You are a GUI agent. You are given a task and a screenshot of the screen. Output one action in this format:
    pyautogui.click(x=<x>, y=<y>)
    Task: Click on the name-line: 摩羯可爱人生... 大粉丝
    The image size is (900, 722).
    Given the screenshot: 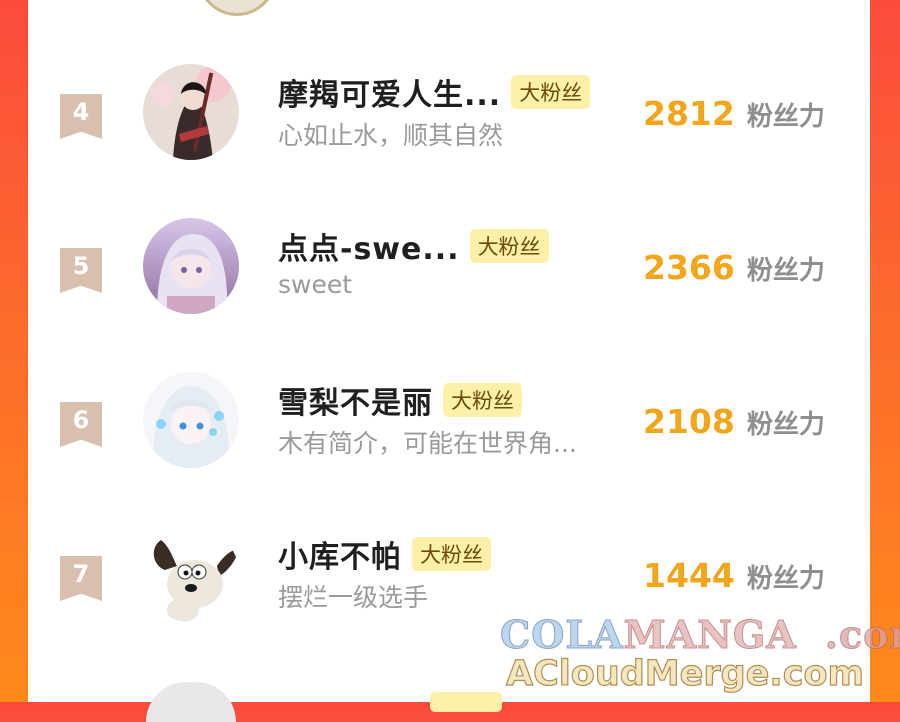 What is the action you would take?
    pyautogui.click(x=434, y=92)
    